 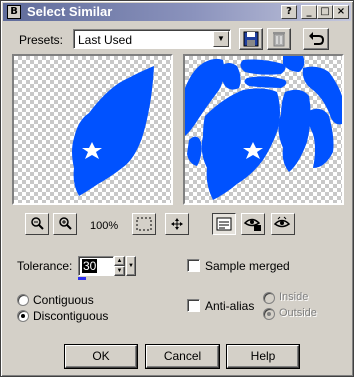 What do you see at coordinates (23, 316) in the screenshot?
I see `discontiguous-radio` at bounding box center [23, 316].